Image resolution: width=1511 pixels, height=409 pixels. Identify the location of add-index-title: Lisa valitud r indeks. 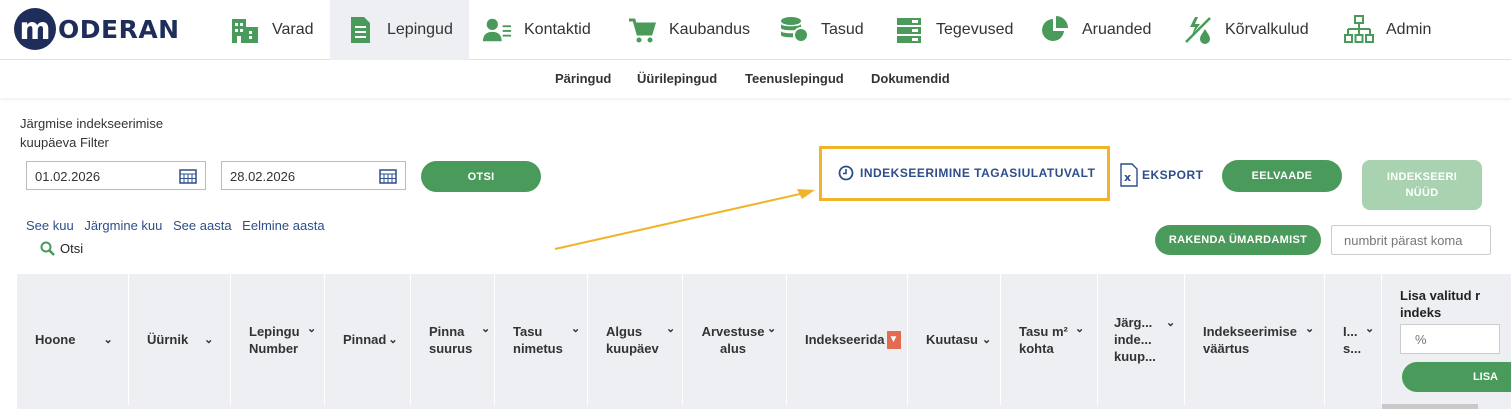
(1440, 304).